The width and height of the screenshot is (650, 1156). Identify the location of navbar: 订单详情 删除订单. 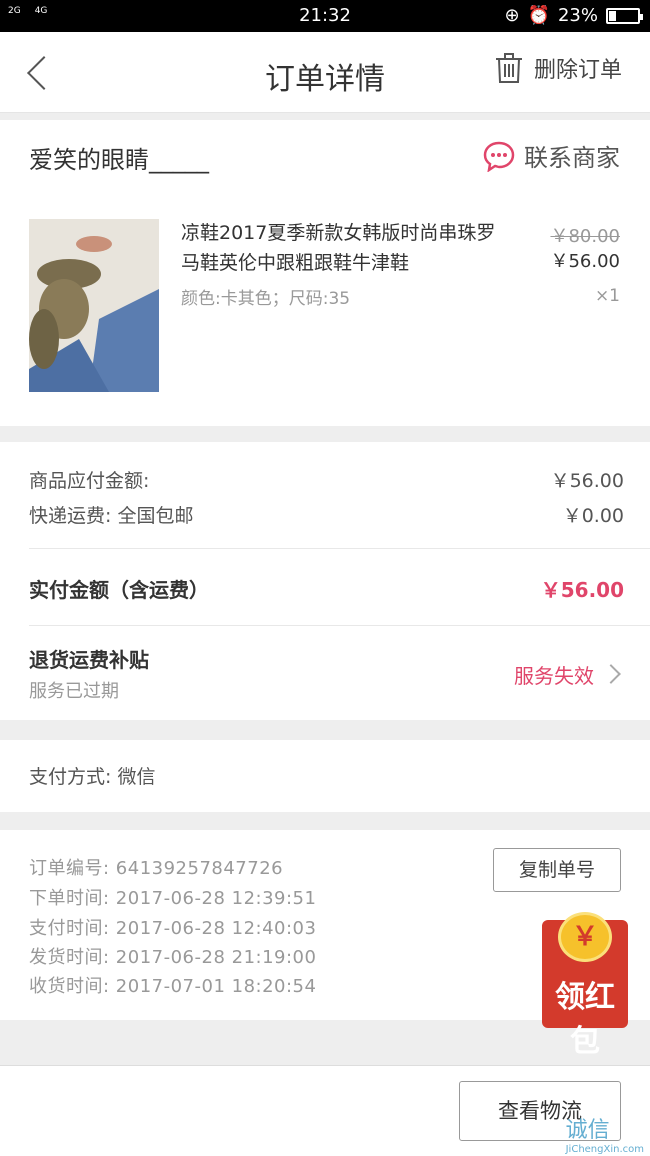
(325, 72).